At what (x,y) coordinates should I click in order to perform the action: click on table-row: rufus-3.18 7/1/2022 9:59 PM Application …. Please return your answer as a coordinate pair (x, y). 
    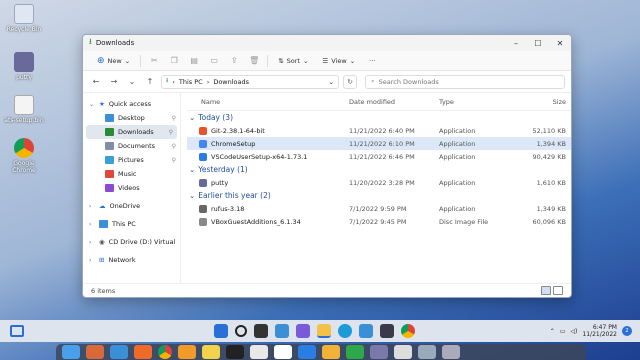
    Looking at the image, I should click on (379, 208).